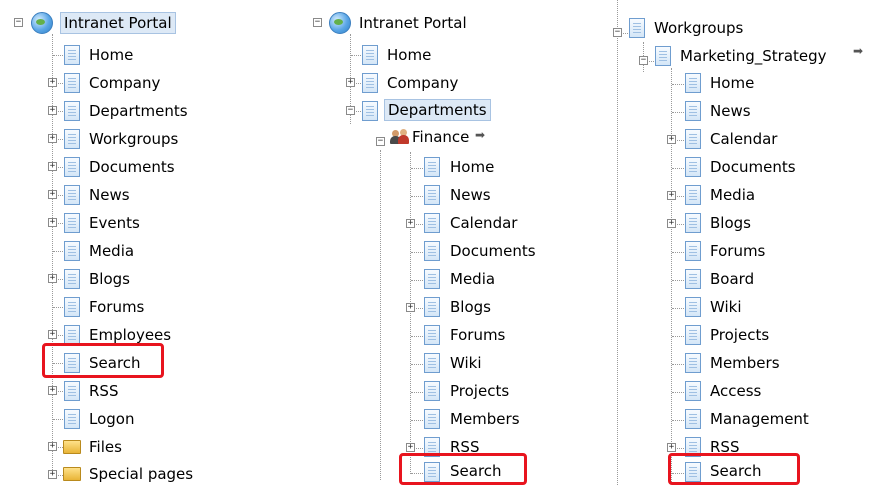 This screenshot has width=872, height=485. I want to click on tree-item-label: Management, so click(759, 419).